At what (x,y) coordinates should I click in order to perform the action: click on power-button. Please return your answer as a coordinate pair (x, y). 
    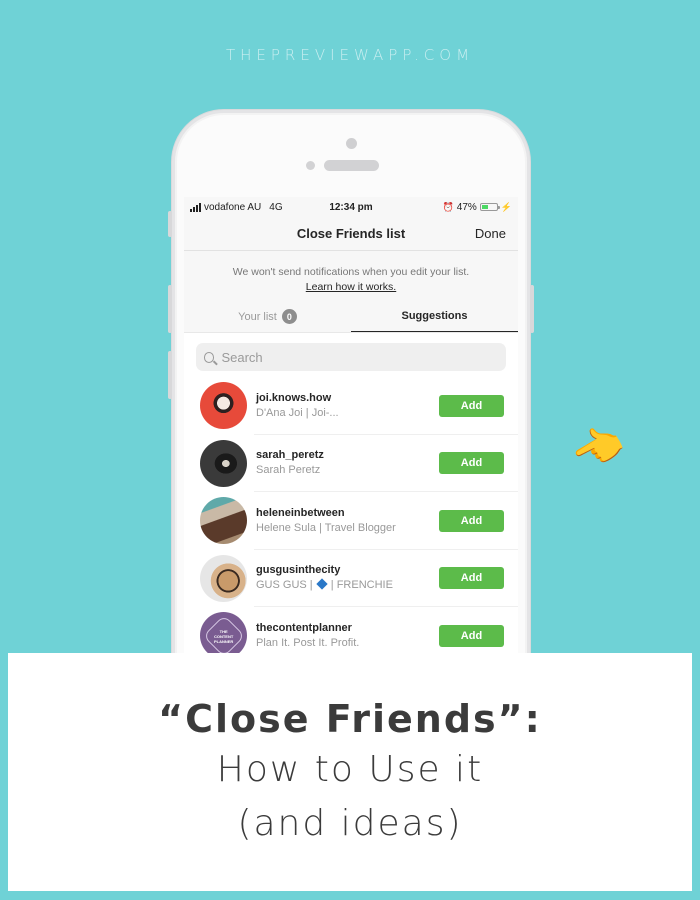
    Looking at the image, I should click on (532, 309).